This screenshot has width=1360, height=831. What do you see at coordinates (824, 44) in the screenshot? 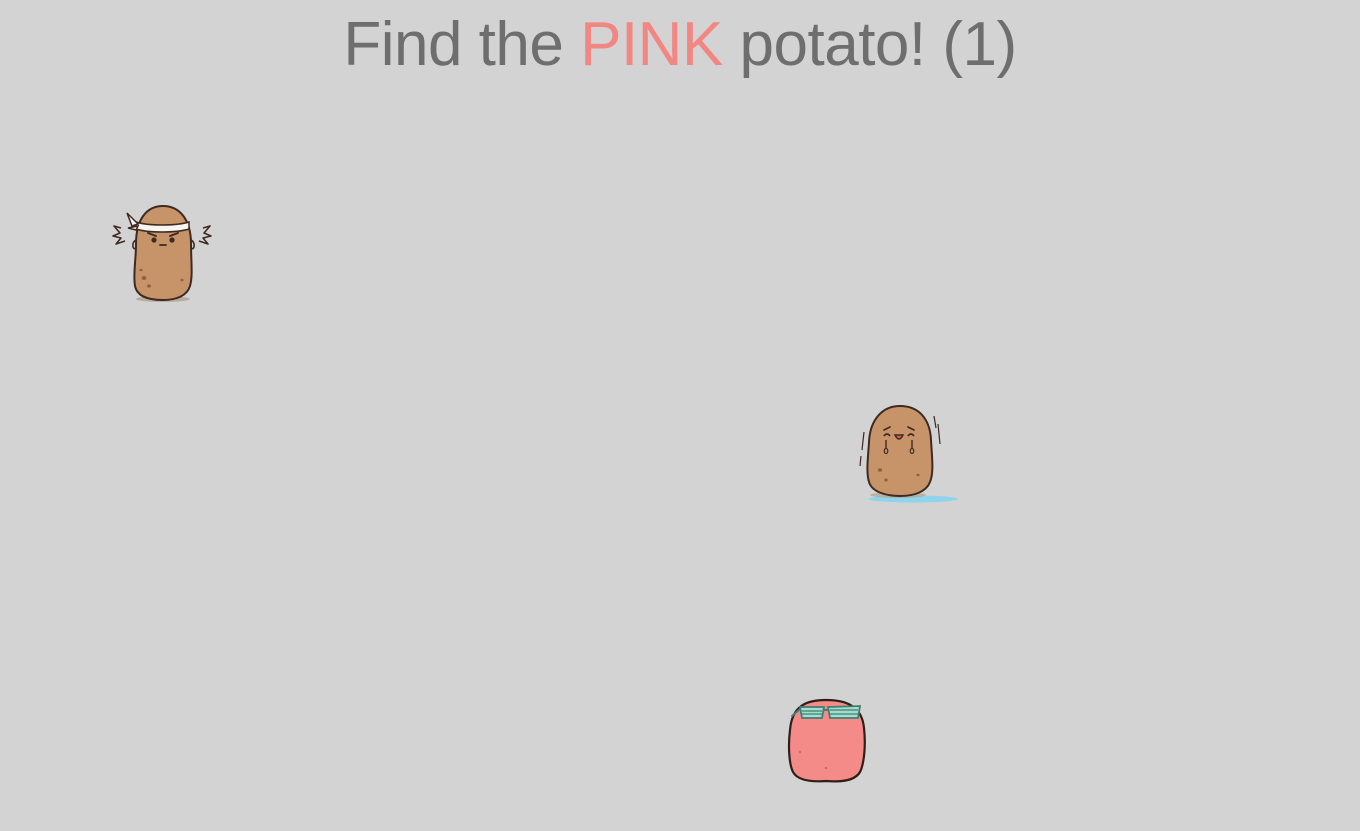
I see `title-suffix: potato!` at bounding box center [824, 44].